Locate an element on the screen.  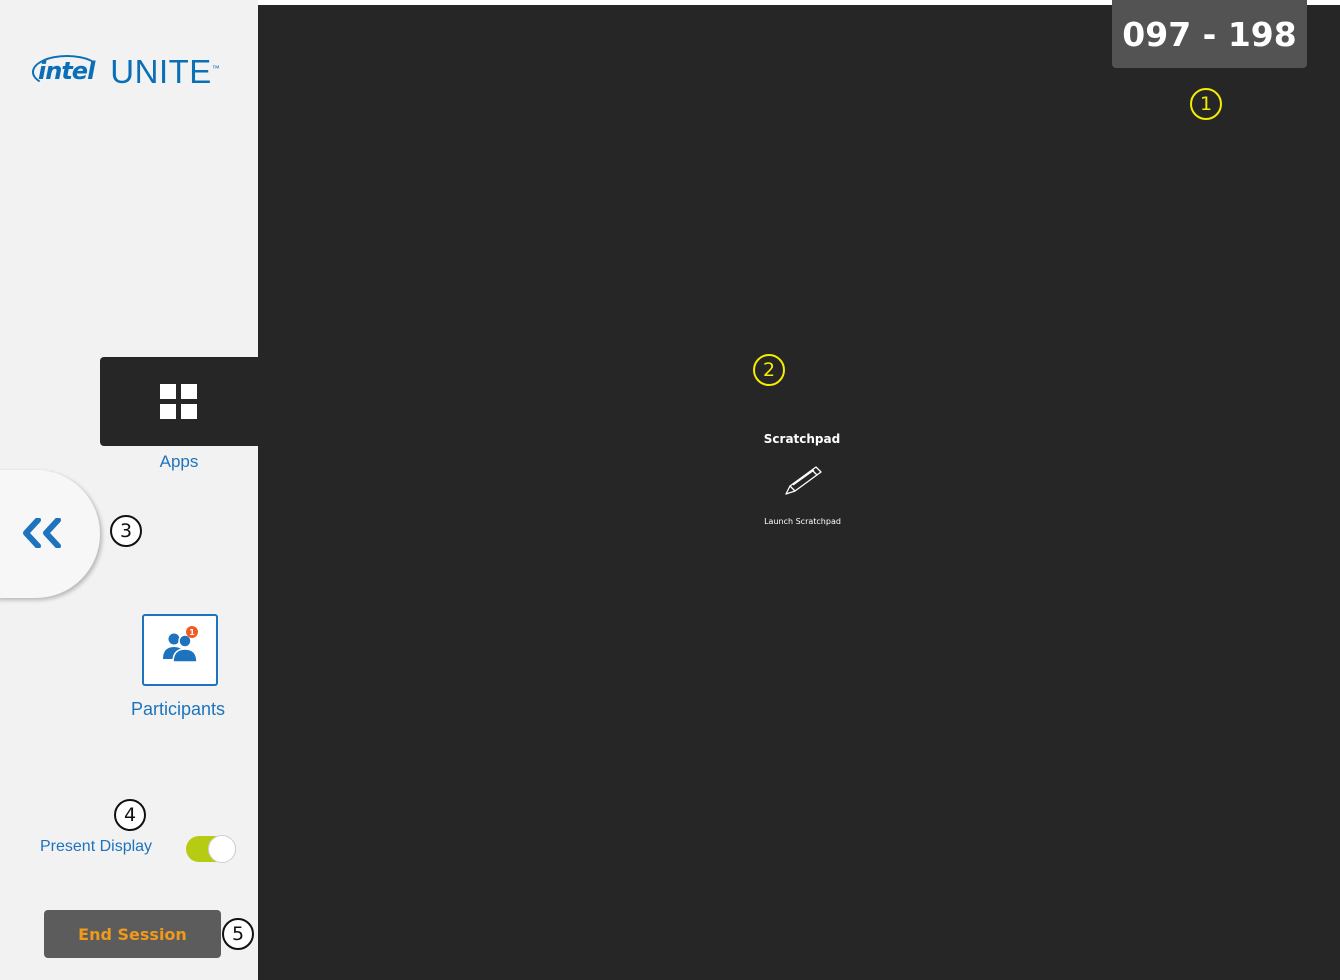
callout-marker-2: 2 is located at coordinates (769, 370).